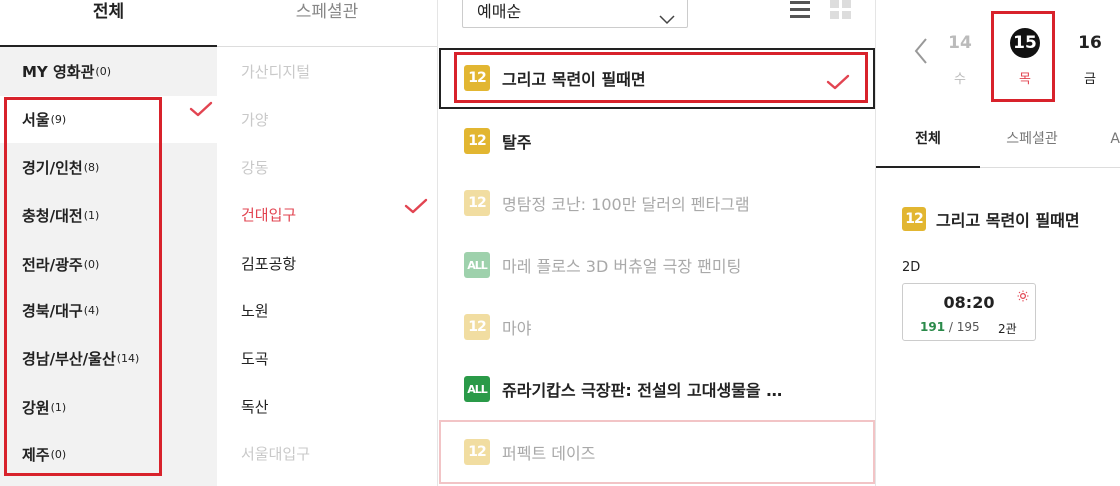 The width and height of the screenshot is (1120, 486). What do you see at coordinates (960, 43) in the screenshot?
I see `date-number: 14` at bounding box center [960, 43].